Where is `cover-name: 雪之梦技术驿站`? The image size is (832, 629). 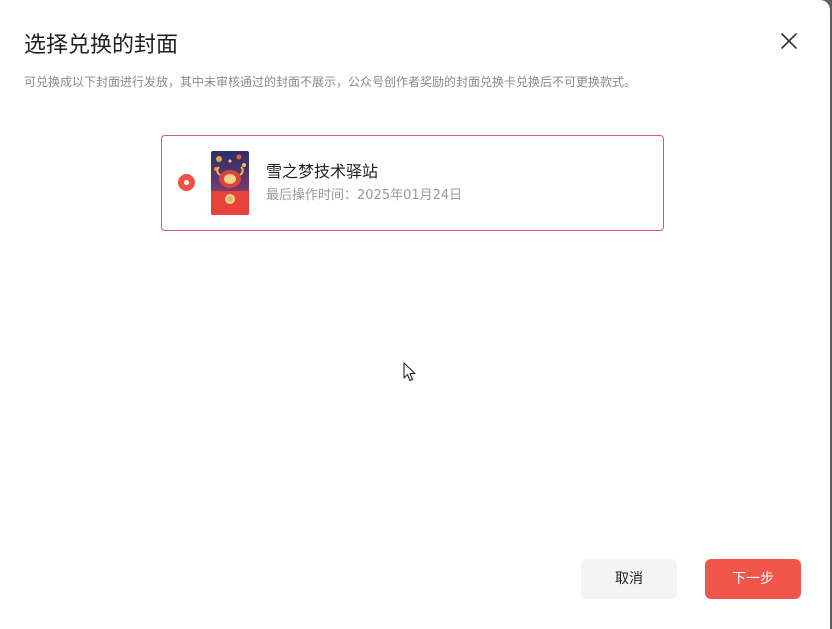
cover-name: 雪之梦技术驿站 is located at coordinates (322, 171).